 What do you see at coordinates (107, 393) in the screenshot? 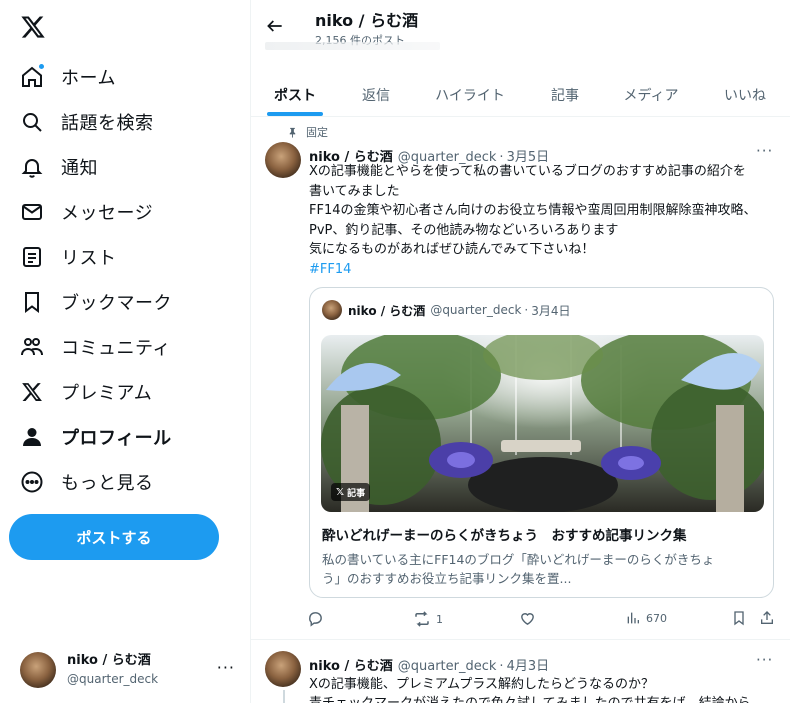
I see `nav-label: プレミアム` at bounding box center [107, 393].